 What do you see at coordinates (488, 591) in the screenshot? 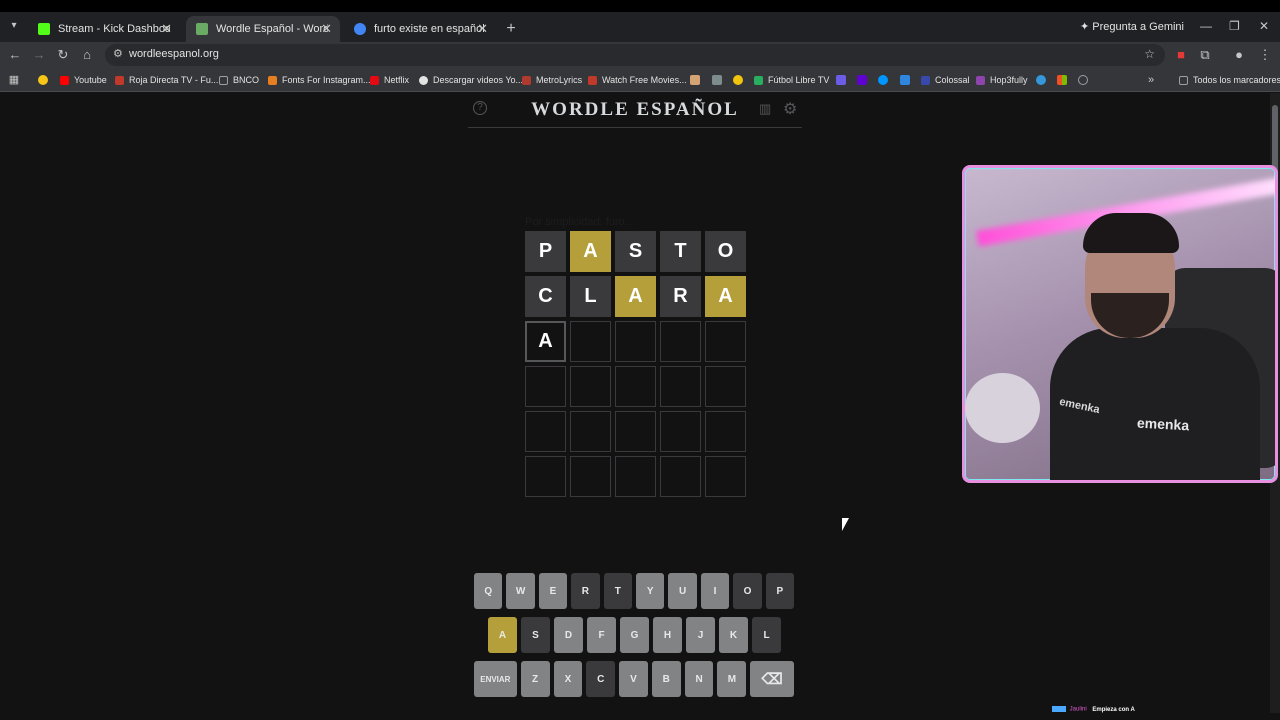
I see `key-q: Q` at bounding box center [488, 591].